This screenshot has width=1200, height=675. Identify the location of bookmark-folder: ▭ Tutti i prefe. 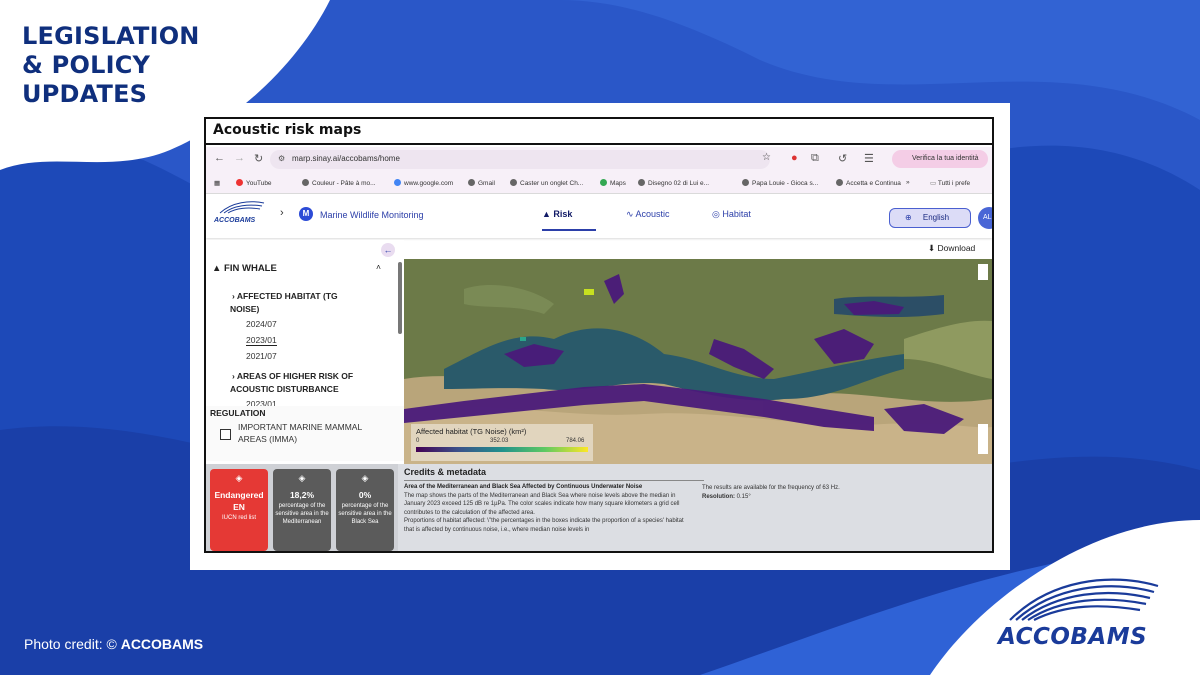
(950, 183).